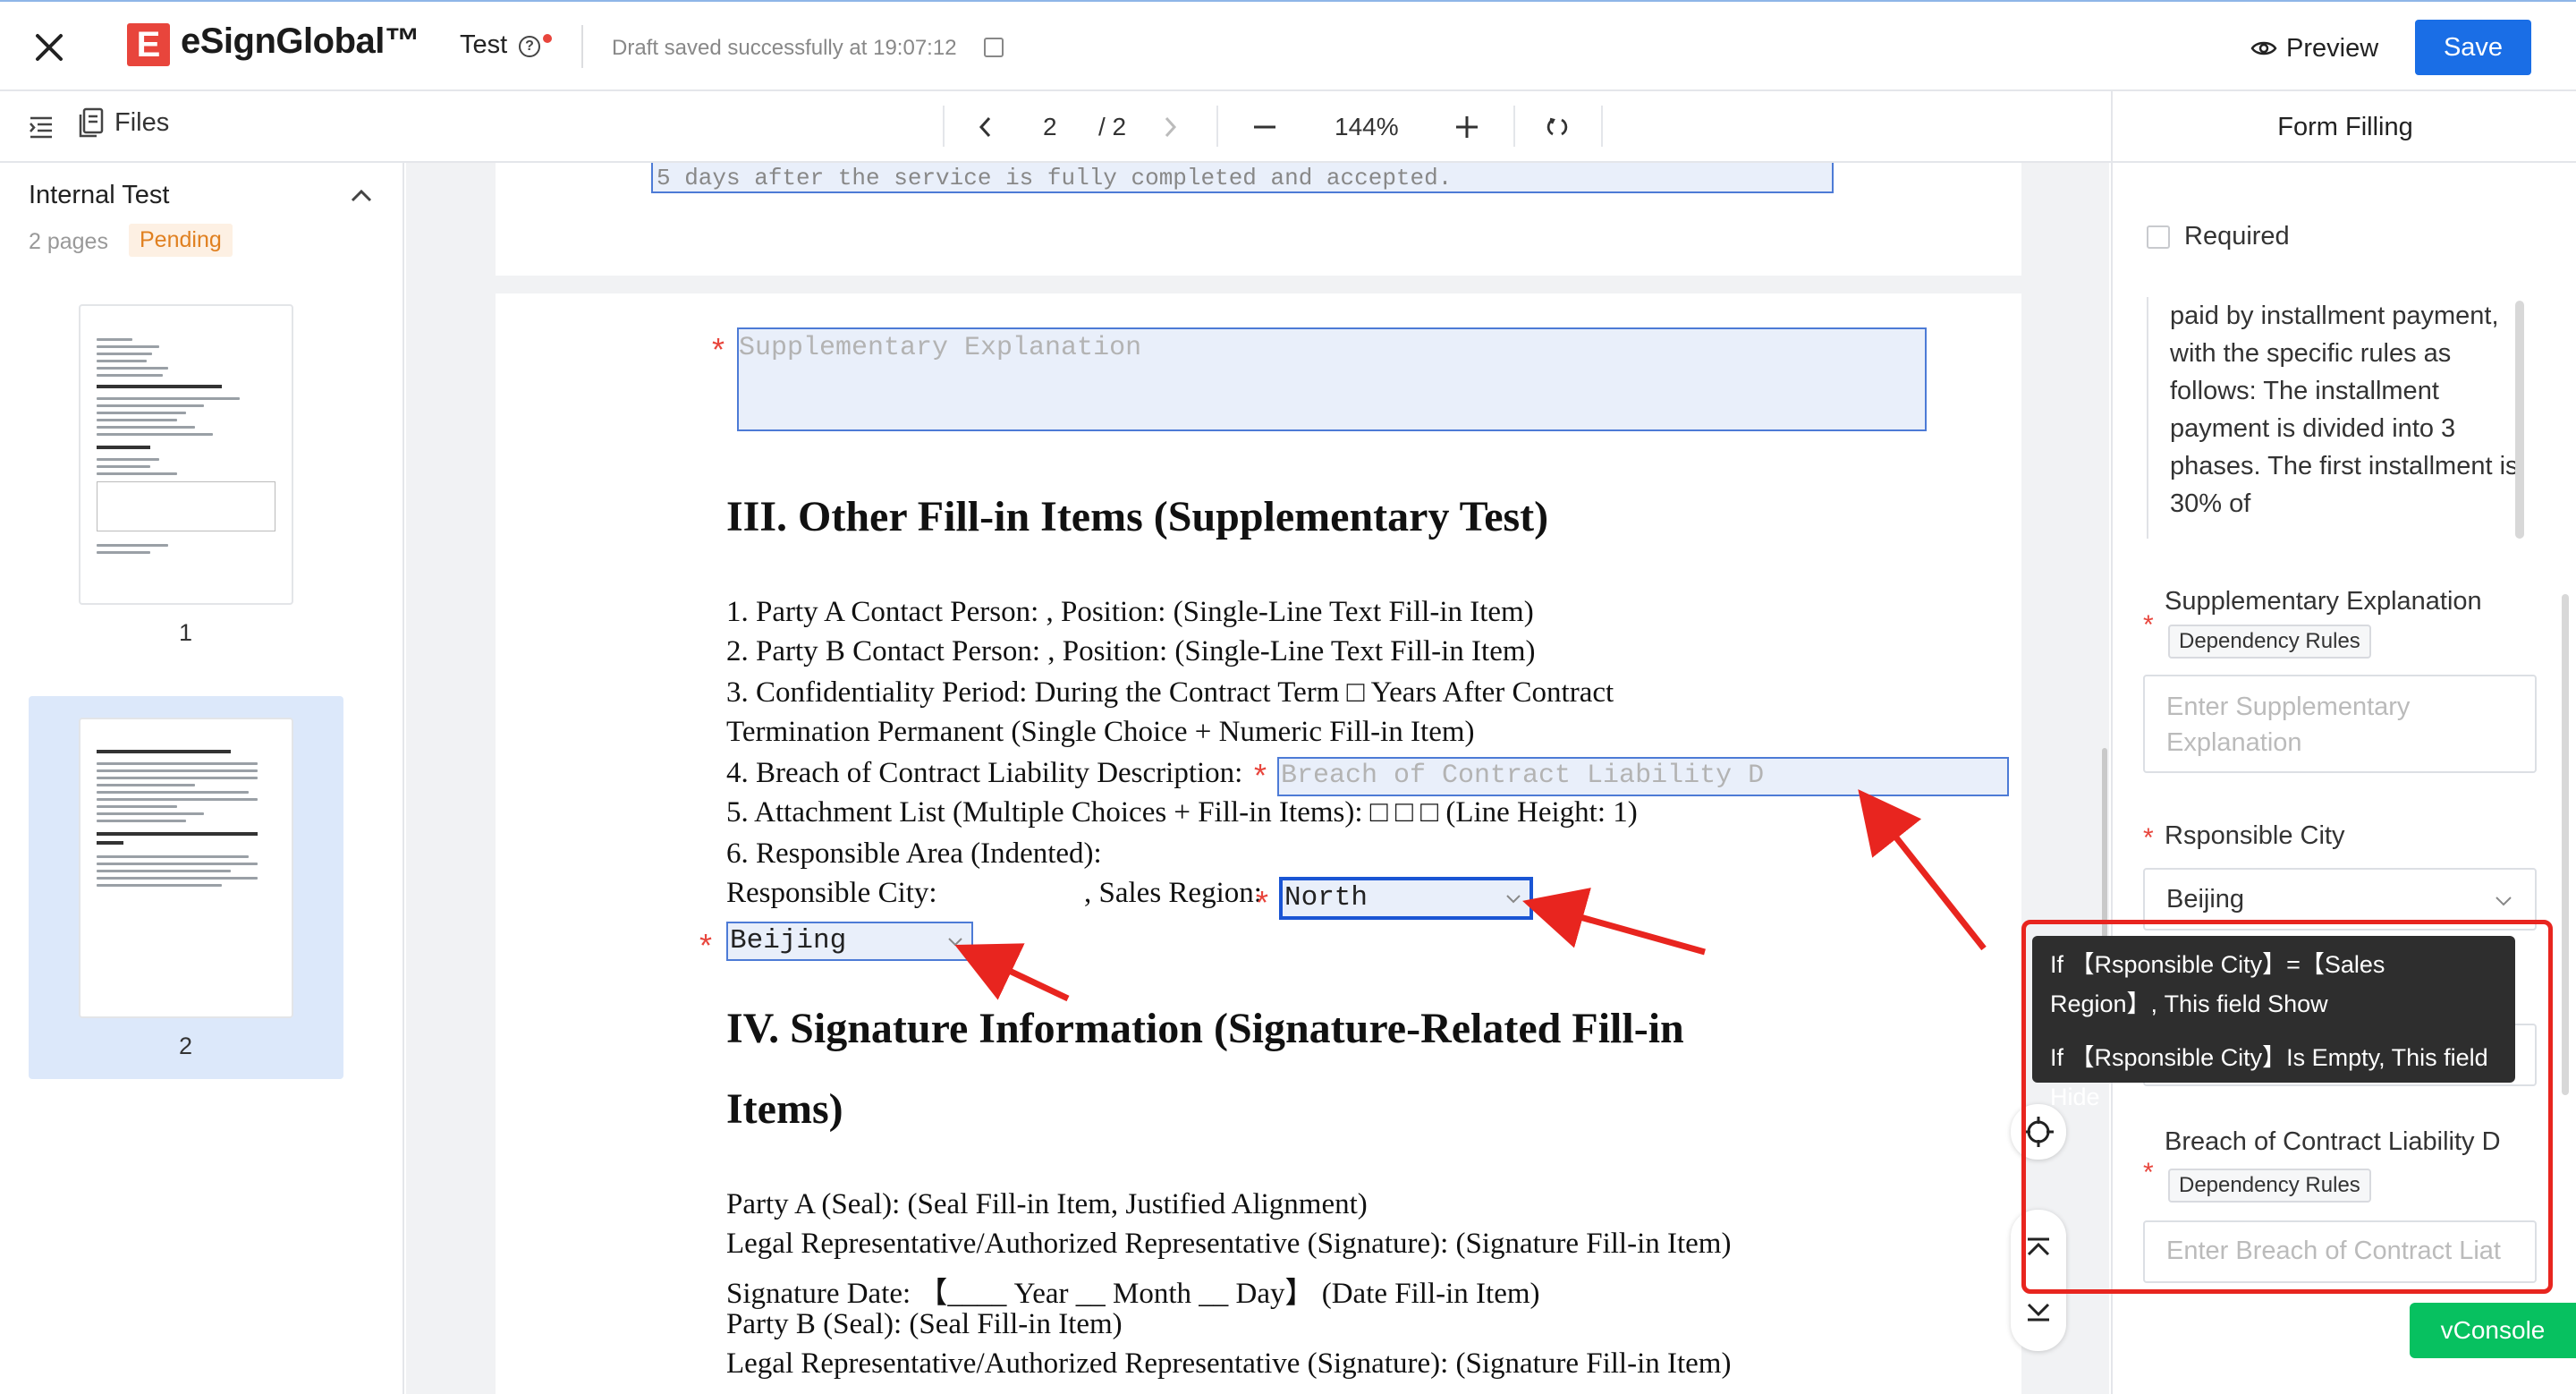 This screenshot has height=1394, width=2576. What do you see at coordinates (124, 122) in the screenshot?
I see `files-button: Files` at bounding box center [124, 122].